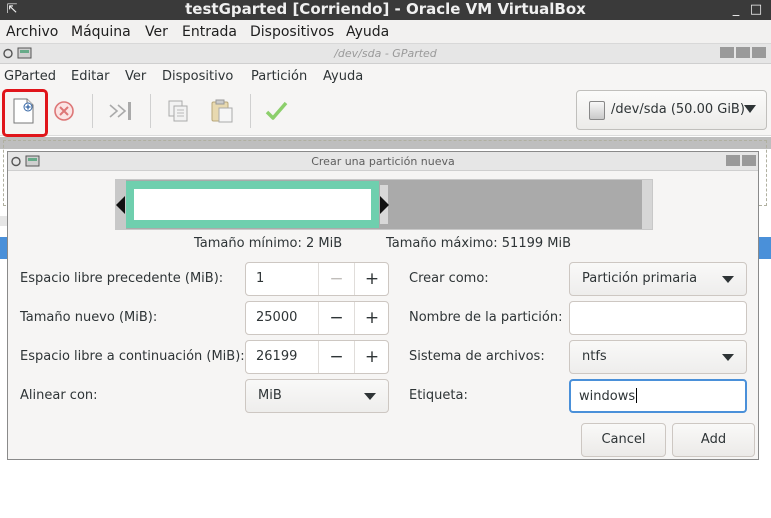  Describe the element at coordinates (658, 396) in the screenshot. I see `fs-label-field: windows` at that location.